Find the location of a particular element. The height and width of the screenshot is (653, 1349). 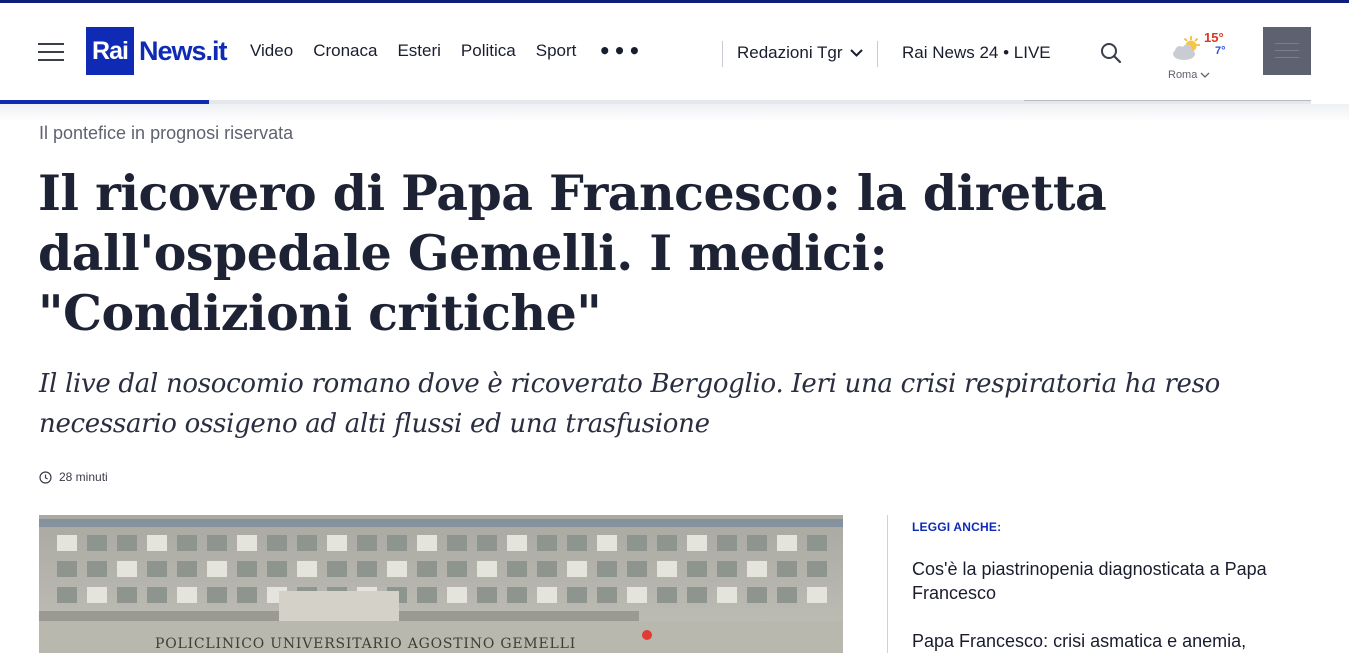

clock-icon is located at coordinates (45, 477).